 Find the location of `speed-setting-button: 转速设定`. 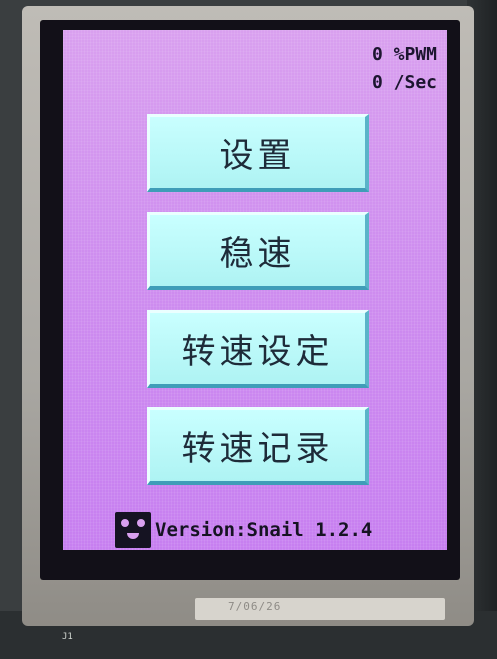

speed-setting-button: 转速设定 is located at coordinates (258, 349).